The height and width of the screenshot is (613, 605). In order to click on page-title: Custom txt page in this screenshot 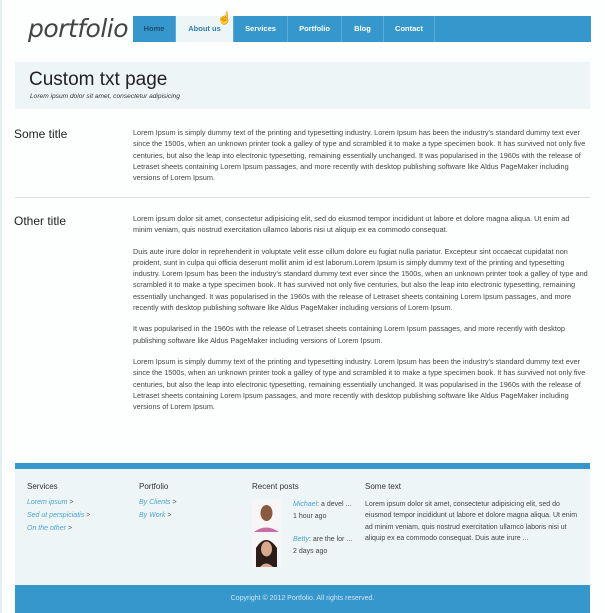, I will do `click(98, 79)`.